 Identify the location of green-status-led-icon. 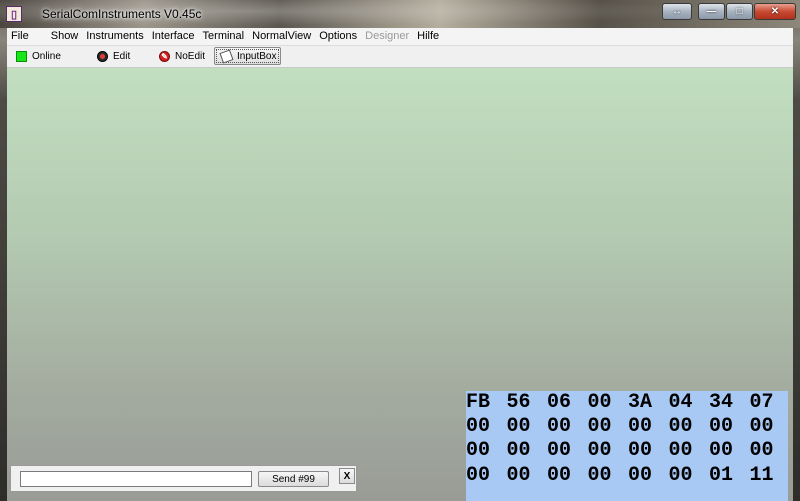
(21, 56).